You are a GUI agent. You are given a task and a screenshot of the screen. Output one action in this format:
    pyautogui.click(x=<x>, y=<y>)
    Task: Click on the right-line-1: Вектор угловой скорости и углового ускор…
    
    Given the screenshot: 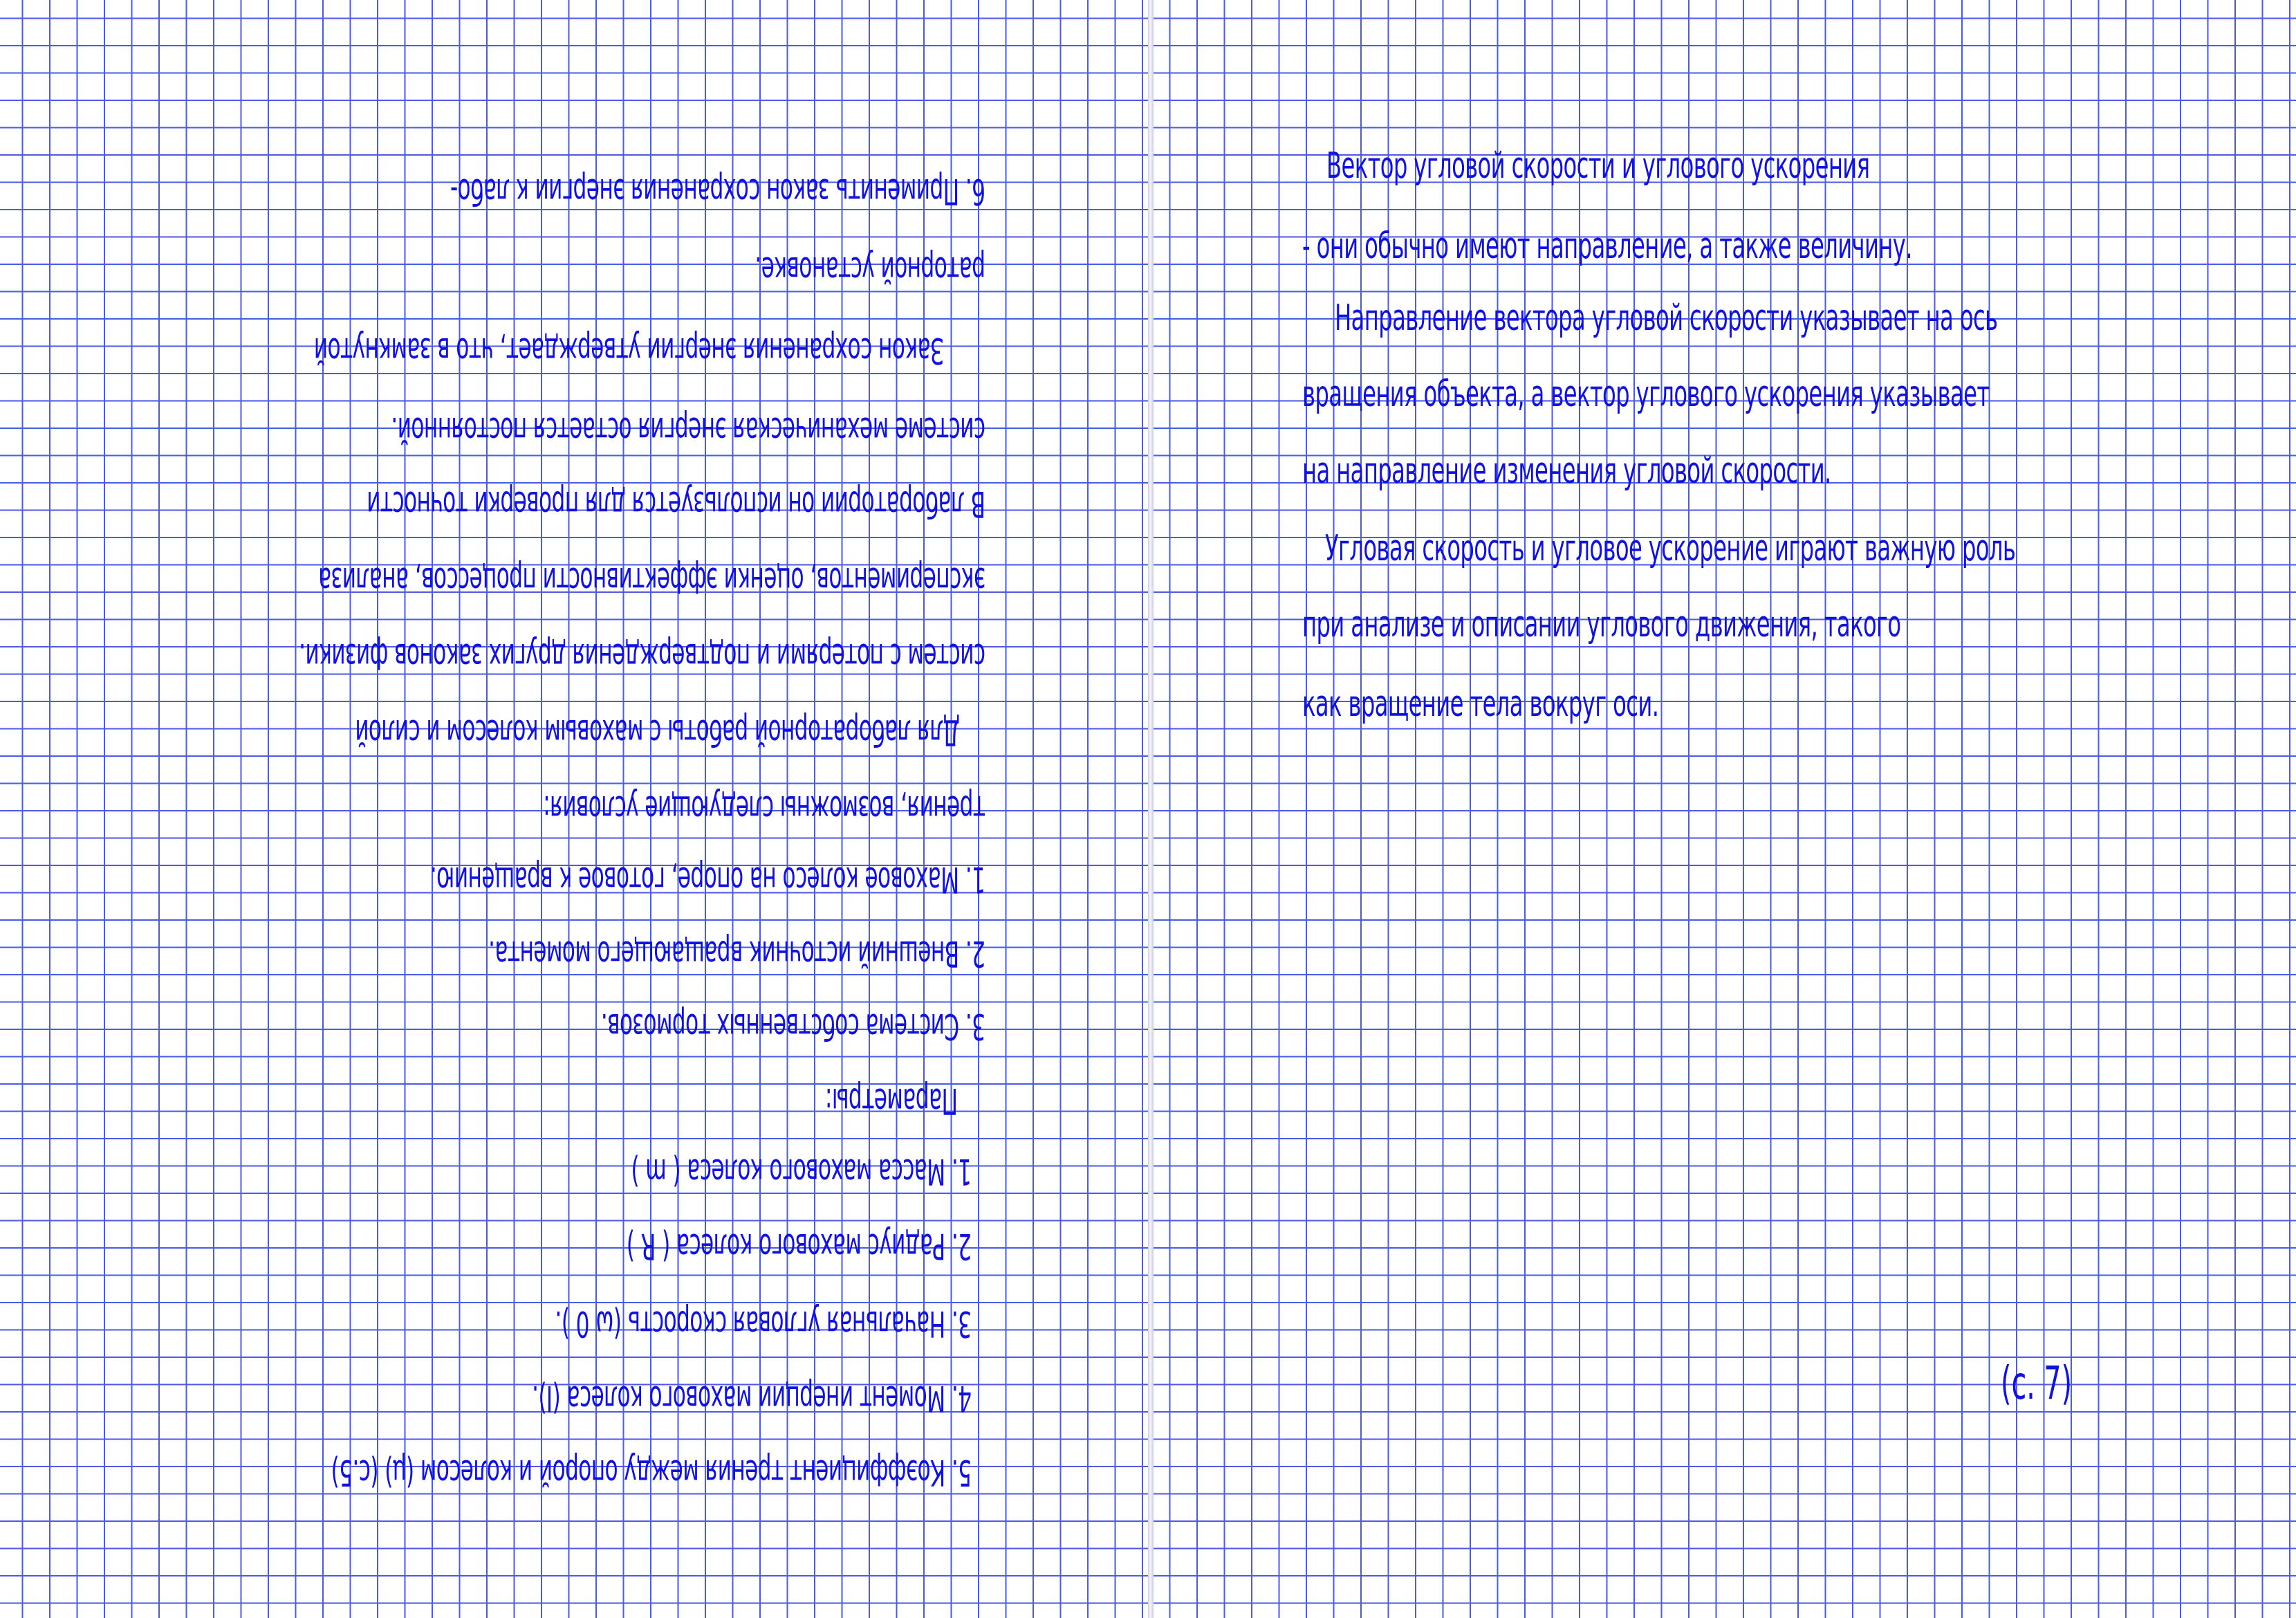 What is the action you would take?
    pyautogui.click(x=1598, y=166)
    